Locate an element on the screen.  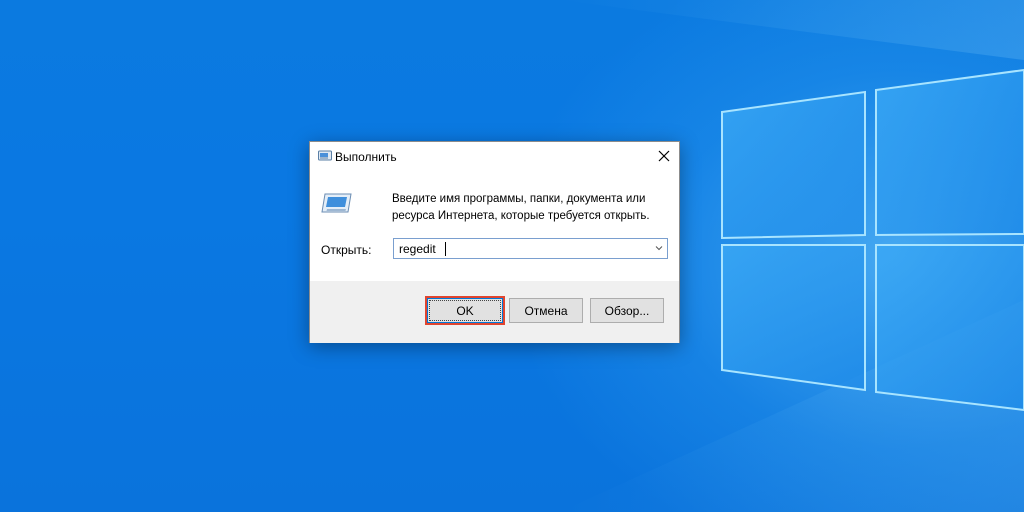
close-icon is located at coordinates (664, 156).